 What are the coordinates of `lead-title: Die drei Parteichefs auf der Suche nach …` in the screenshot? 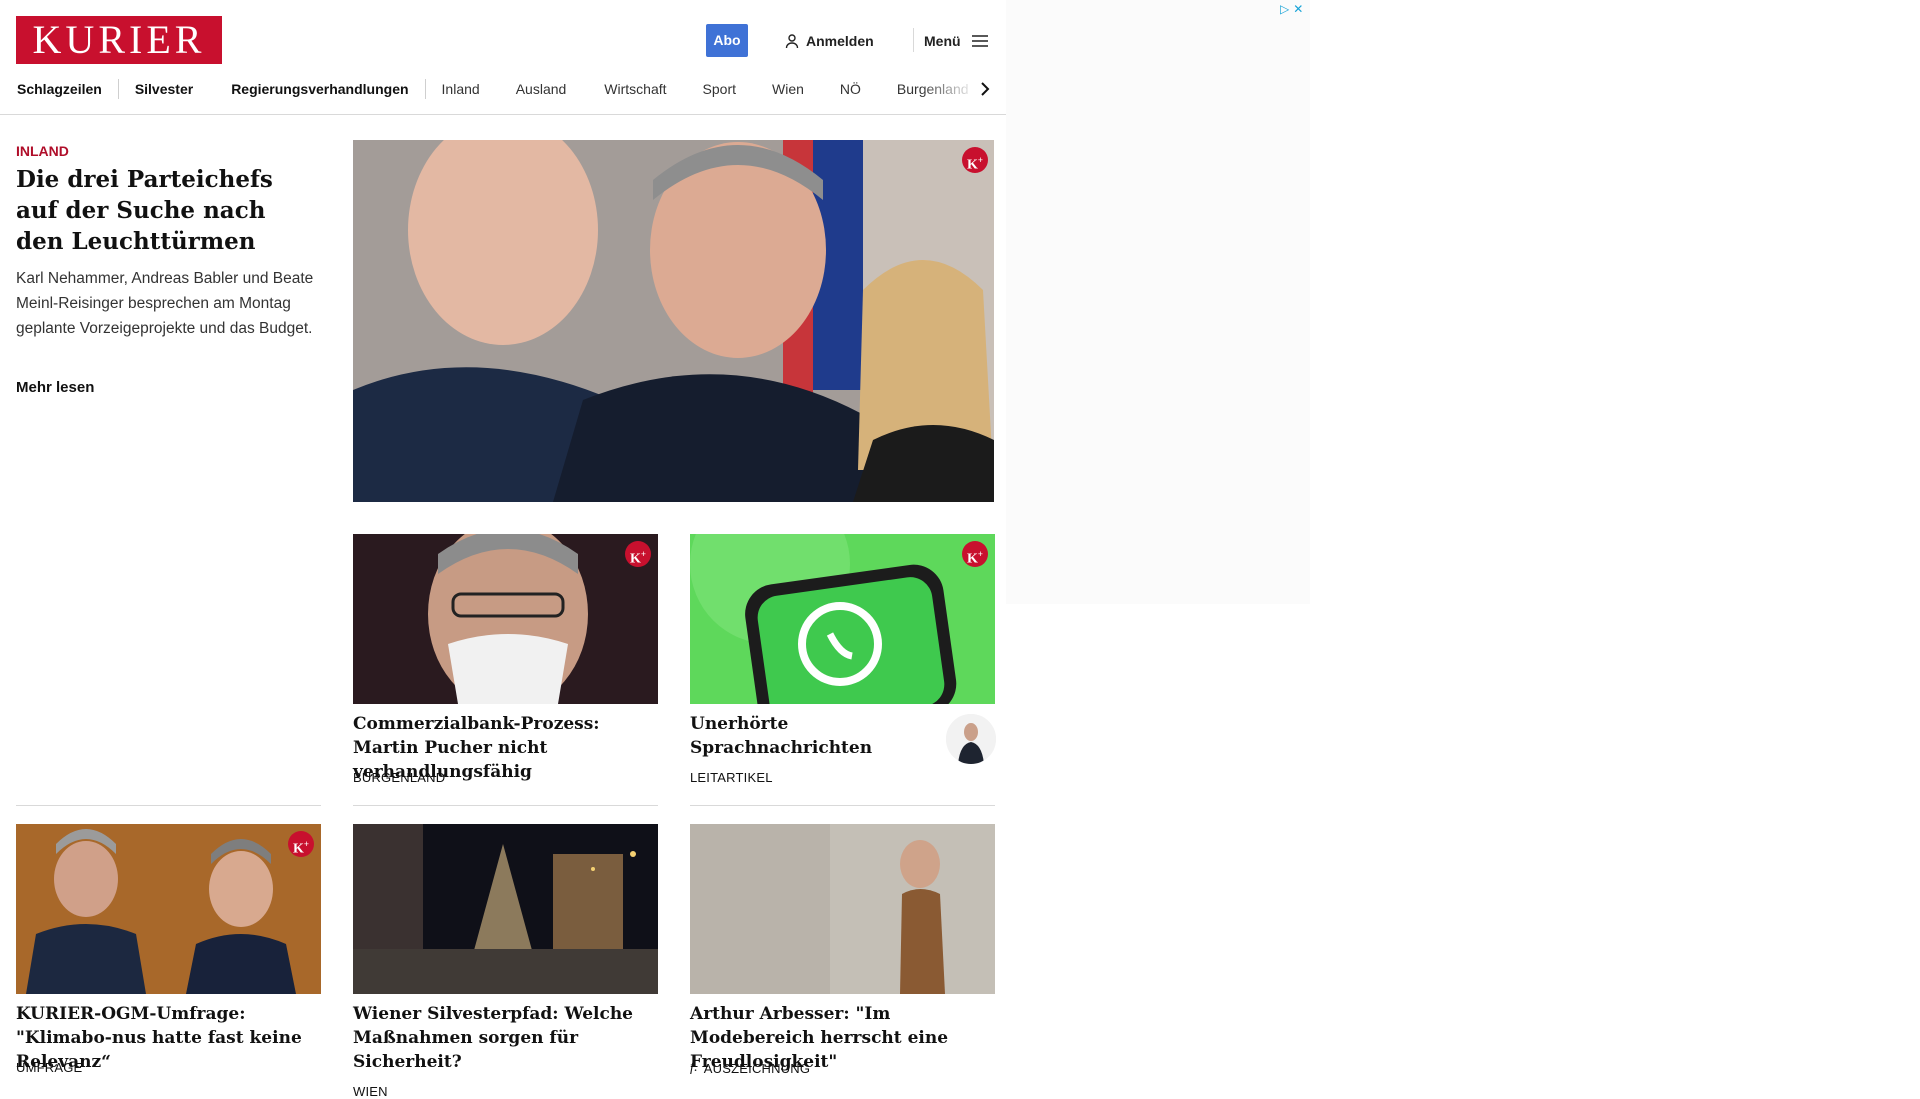 It's located at (166, 210).